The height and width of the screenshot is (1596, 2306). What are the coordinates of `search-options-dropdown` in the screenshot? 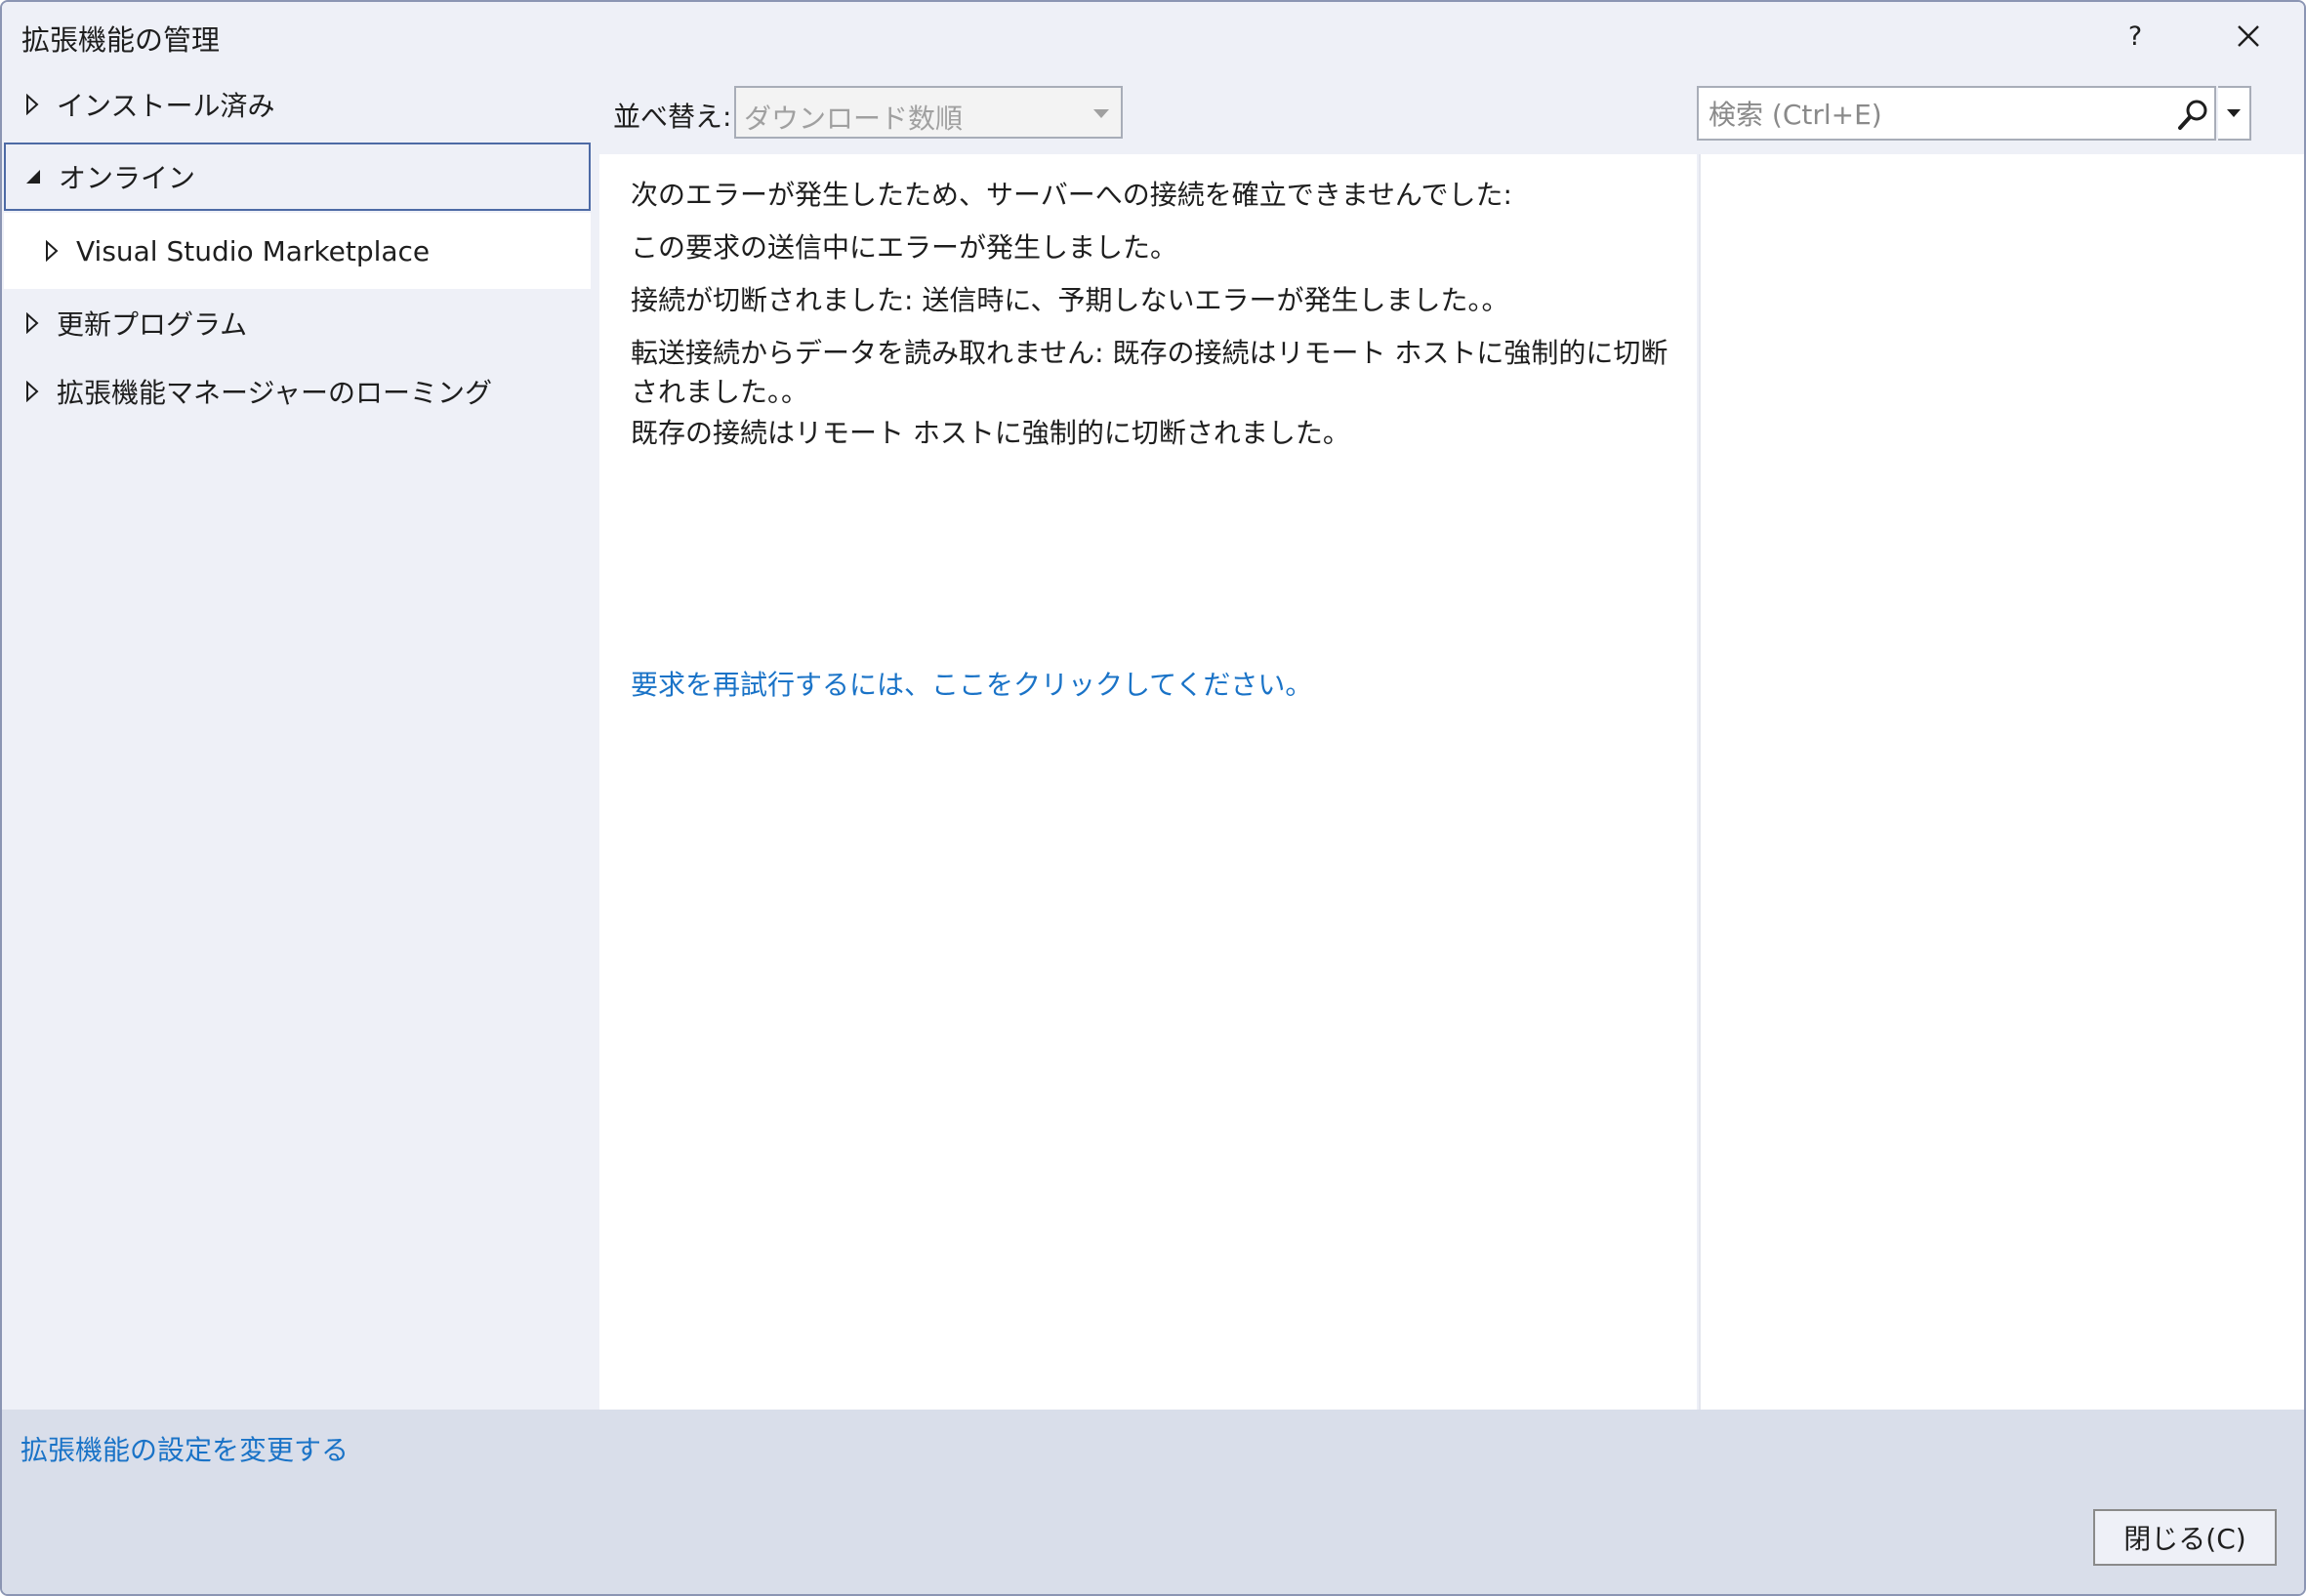 It's located at (2234, 113).